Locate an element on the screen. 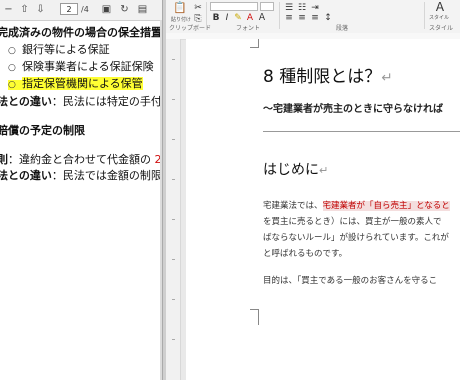  font-group-label: フォント is located at coordinates (248, 28).